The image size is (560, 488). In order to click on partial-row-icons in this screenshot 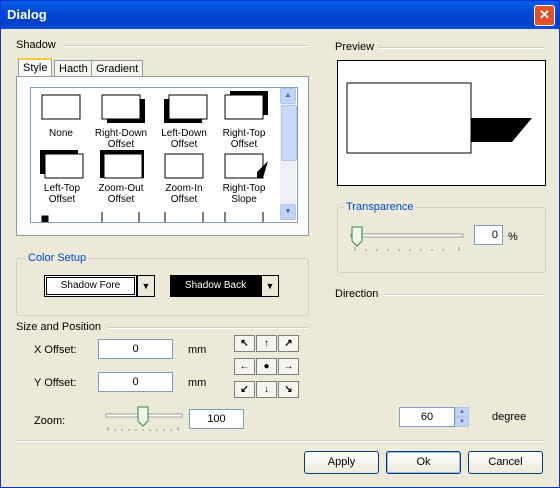, I will do `click(152, 217)`.